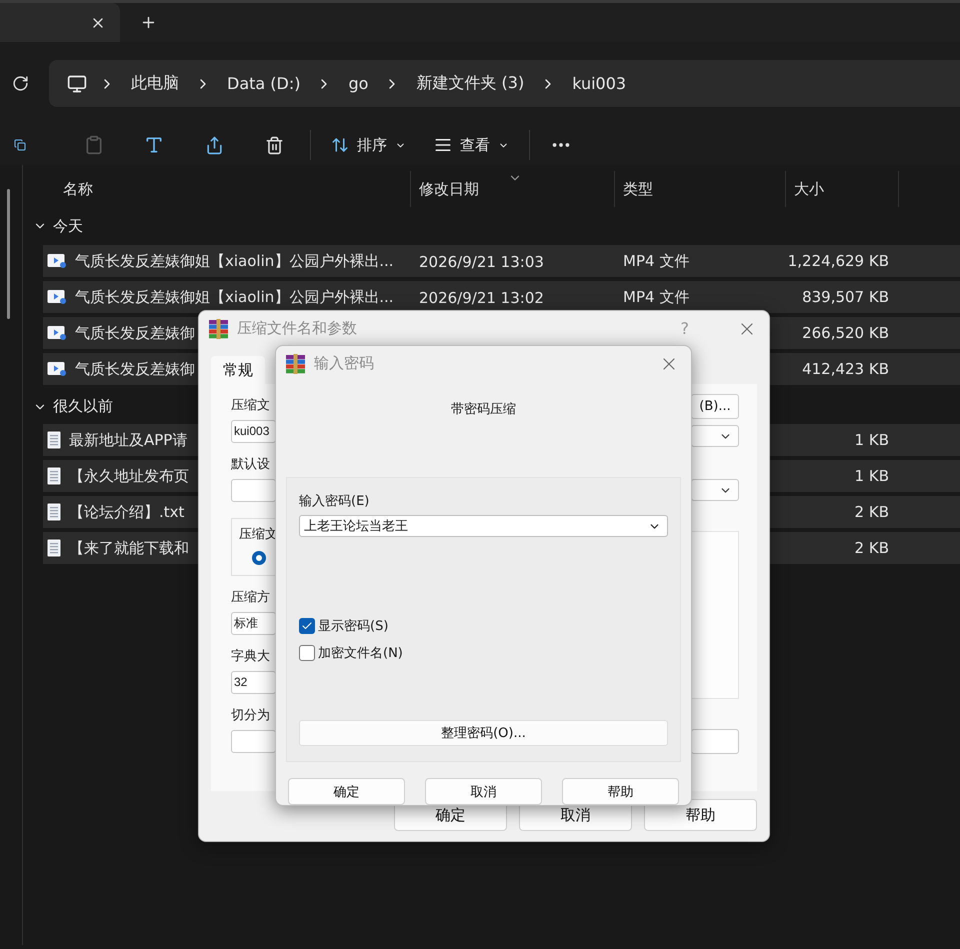  I want to click on breadcrumb-item: 此电脑, so click(155, 83).